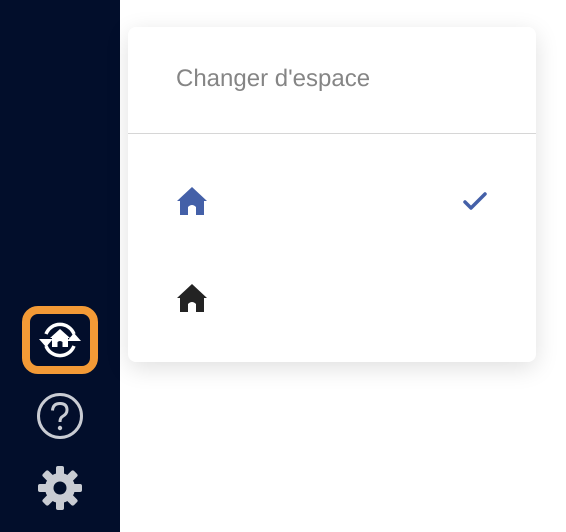 The image size is (566, 532). What do you see at coordinates (60, 340) in the screenshot?
I see `switch-space-button` at bounding box center [60, 340].